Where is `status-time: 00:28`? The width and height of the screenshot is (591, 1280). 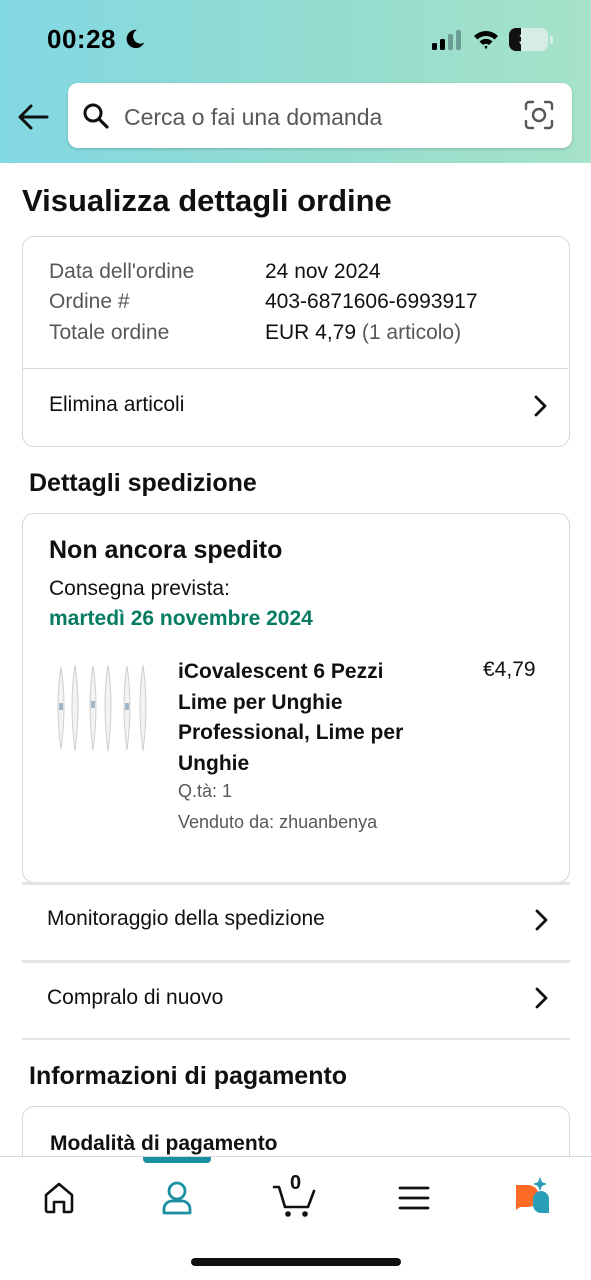
status-time: 00:28 is located at coordinates (81, 39).